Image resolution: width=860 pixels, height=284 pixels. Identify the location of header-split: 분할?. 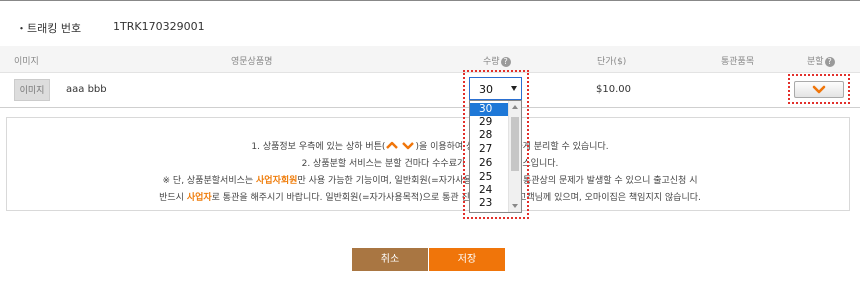
(821, 60).